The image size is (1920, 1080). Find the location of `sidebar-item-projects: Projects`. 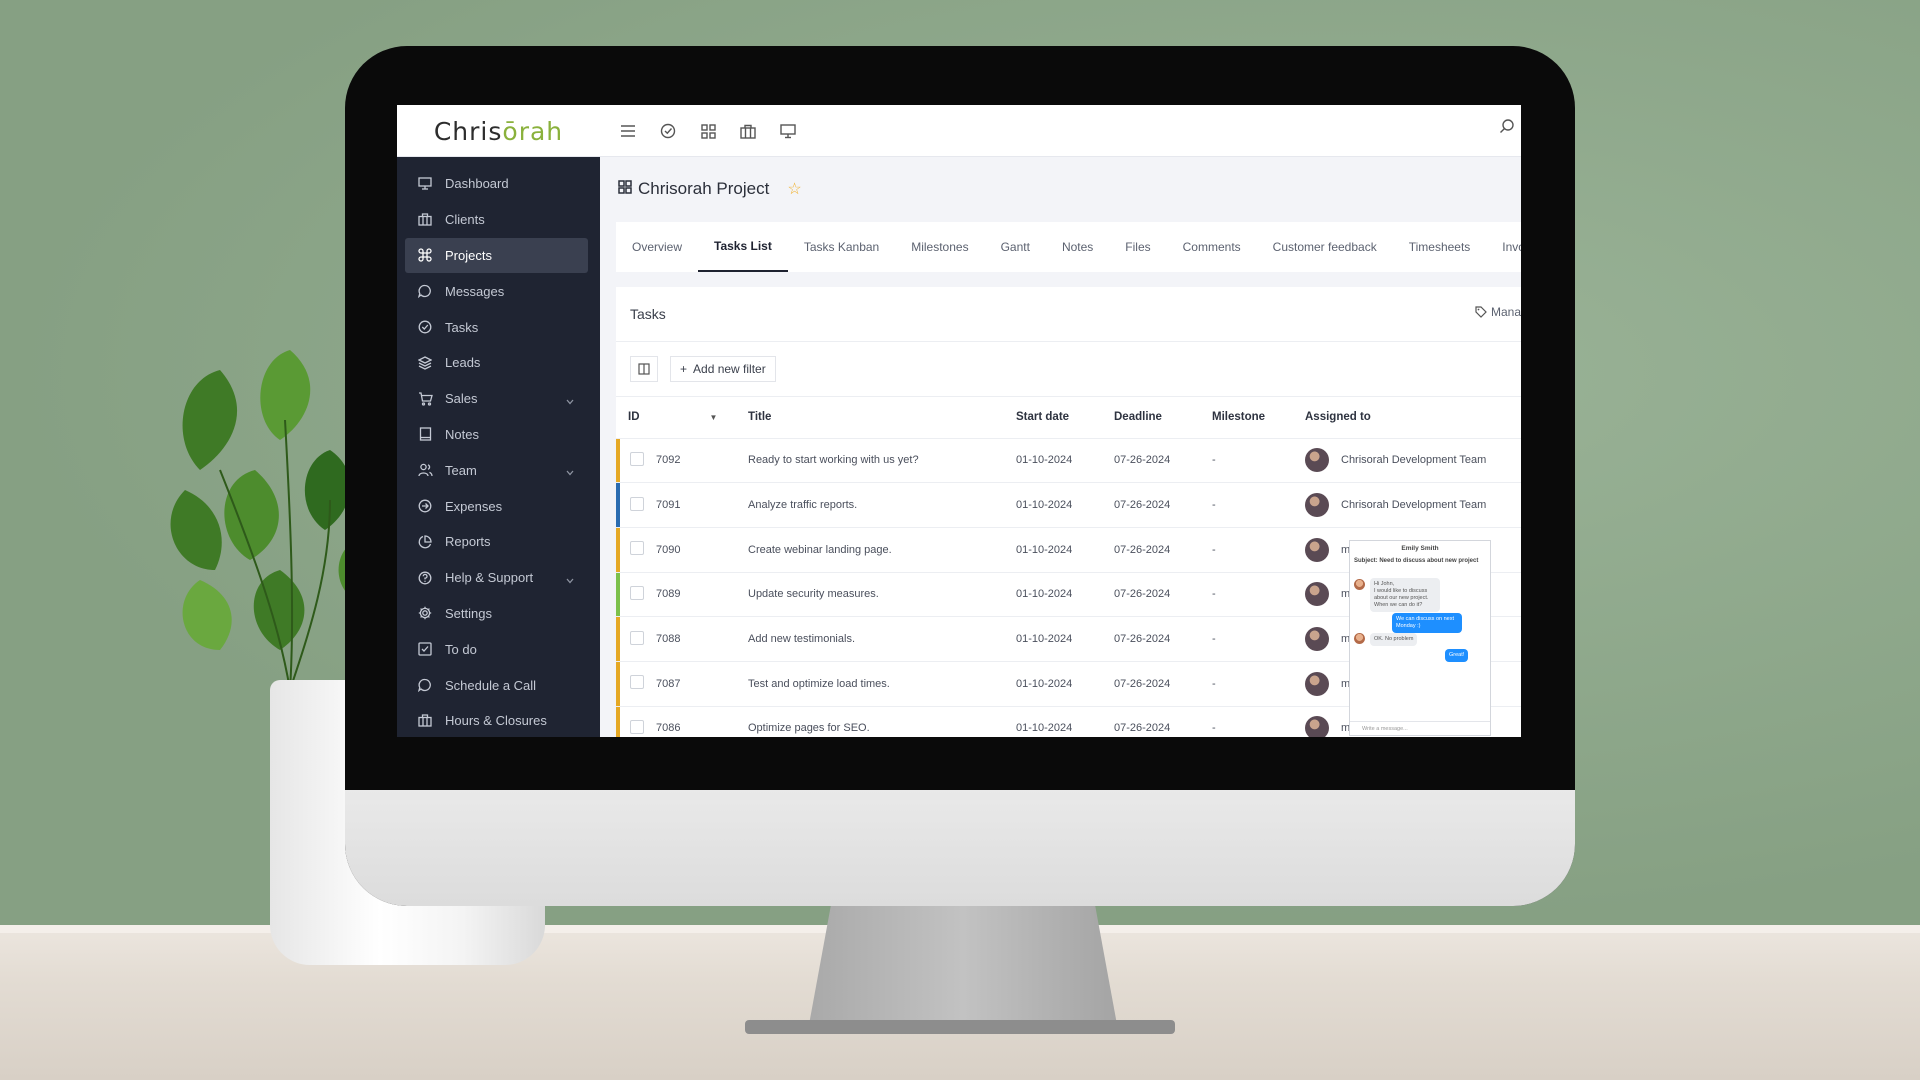

sidebar-item-projects: Projects is located at coordinates (496, 255).